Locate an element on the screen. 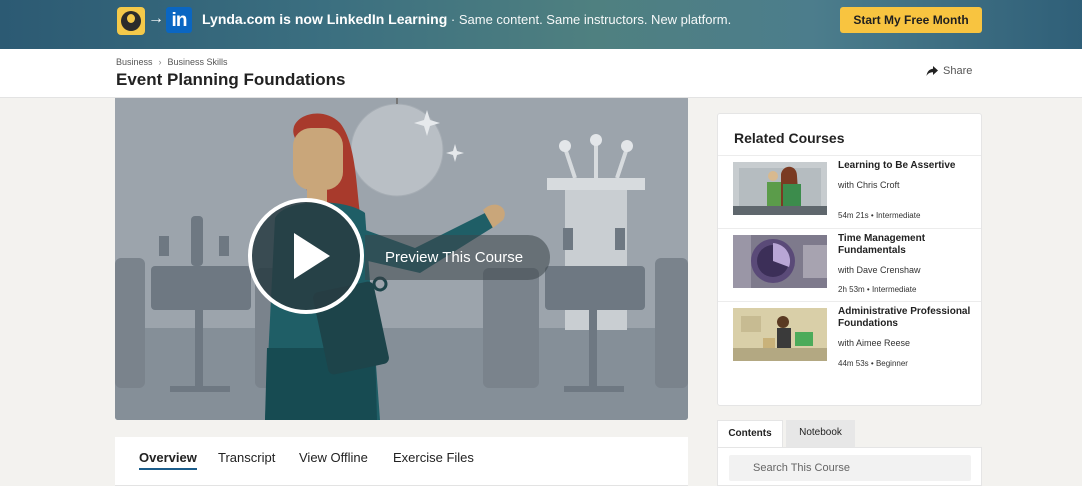 Image resolution: width=1082 pixels, height=486 pixels. share-icon is located at coordinates (932, 71).